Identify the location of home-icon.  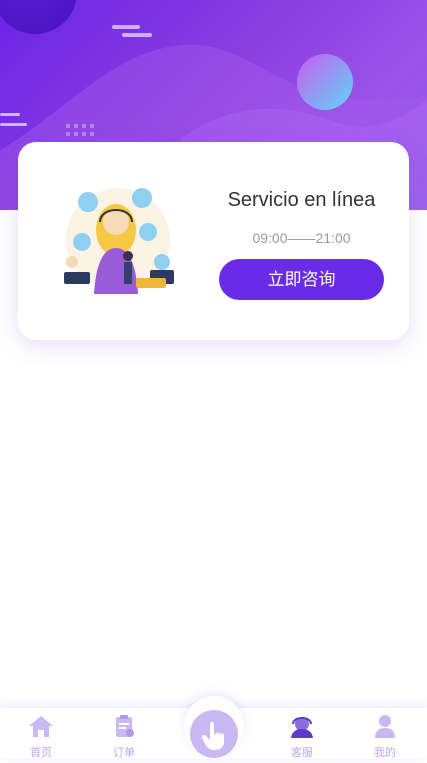
(41, 726).